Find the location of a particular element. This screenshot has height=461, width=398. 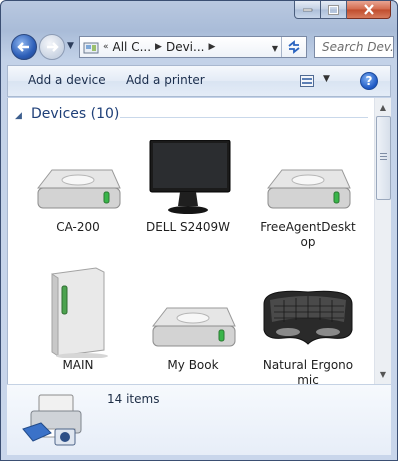

device-item: DELL S2409W is located at coordinates (188, 187).